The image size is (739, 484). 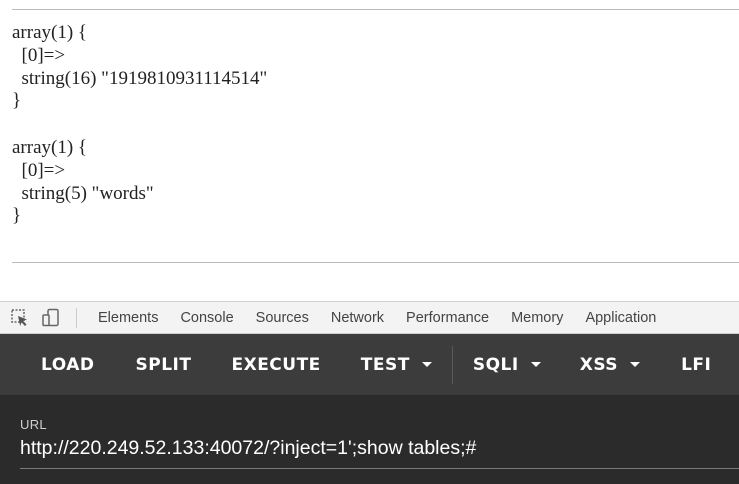 I want to click on execute-label: EXECUTE, so click(x=276, y=364).